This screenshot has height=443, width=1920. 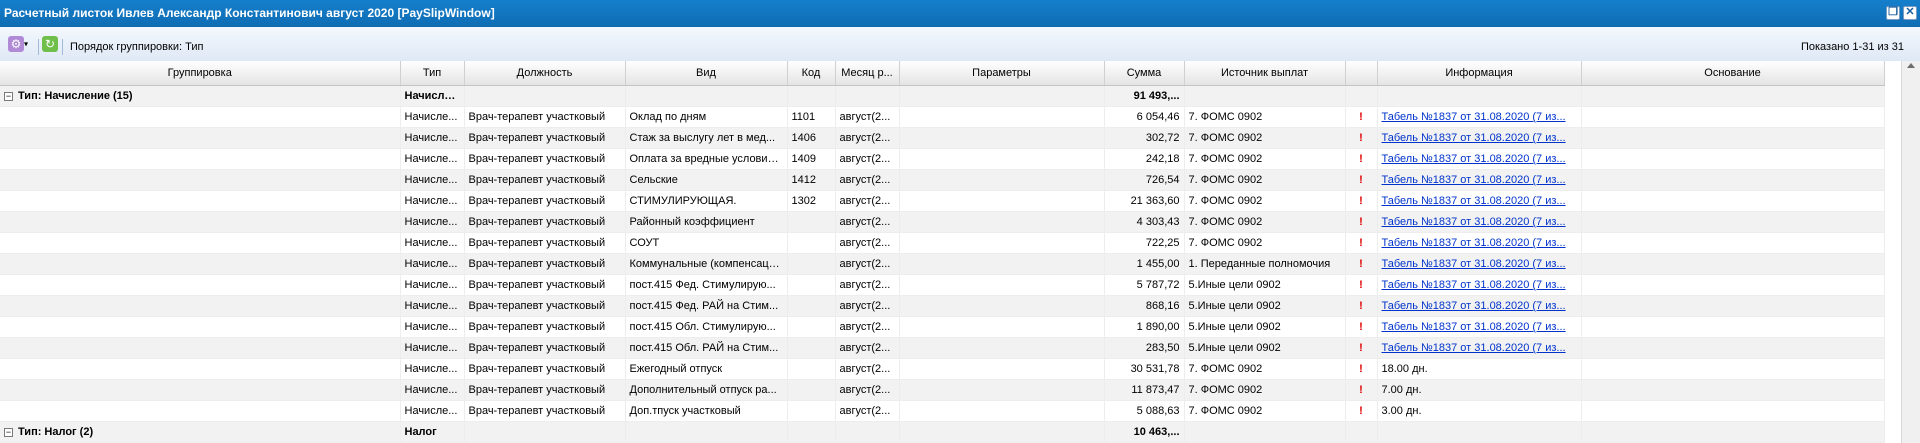 I want to click on col-header-sum: Сумма, so click(x=1144, y=73).